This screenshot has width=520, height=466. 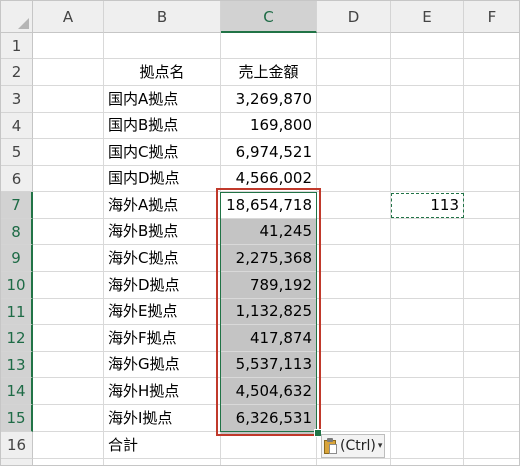 What do you see at coordinates (162, 99) in the screenshot?
I see `cell-b3: 国内A拠点` at bounding box center [162, 99].